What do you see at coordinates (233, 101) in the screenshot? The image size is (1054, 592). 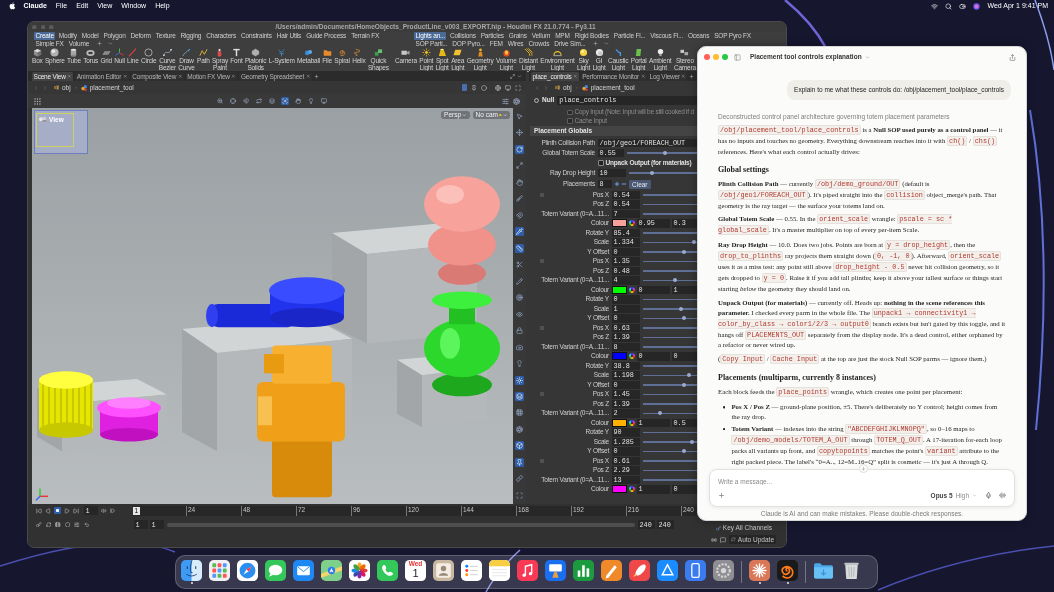 I see `crosshair-icon` at bounding box center [233, 101].